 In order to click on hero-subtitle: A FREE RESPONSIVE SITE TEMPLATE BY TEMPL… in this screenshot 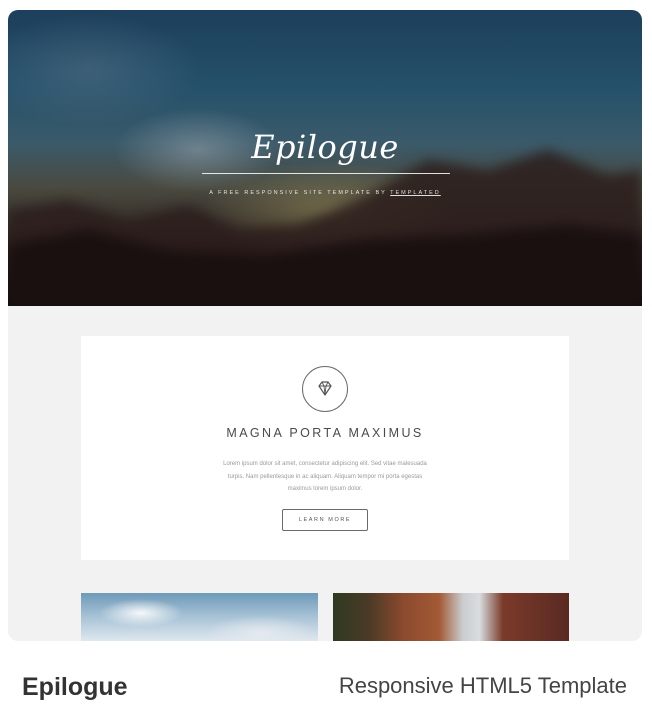, I will do `click(325, 193)`.